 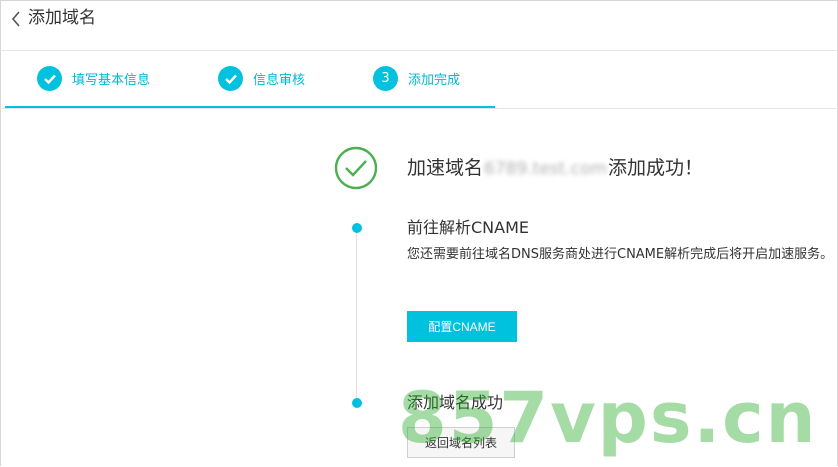 What do you see at coordinates (445, 168) in the screenshot?
I see `success-prefix: 加速域名` at bounding box center [445, 168].